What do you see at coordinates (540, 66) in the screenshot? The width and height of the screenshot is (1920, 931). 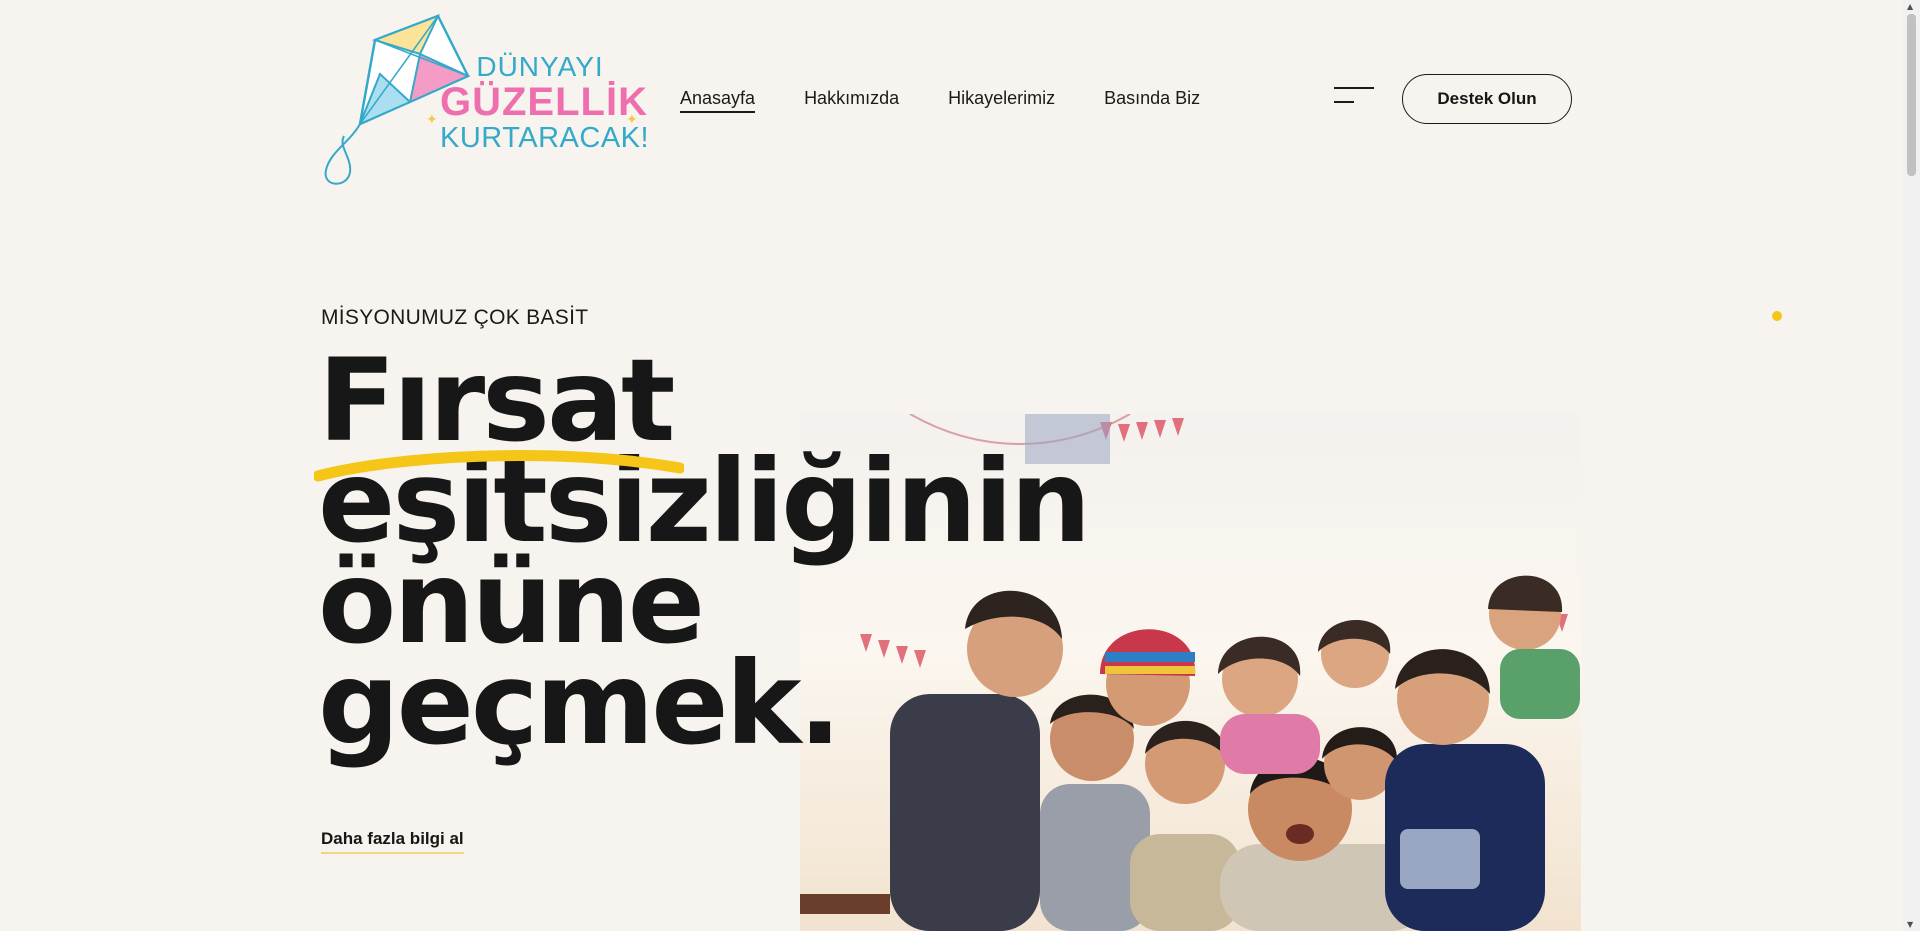 I see `logo-line-1: DÜNYAYI` at bounding box center [540, 66].